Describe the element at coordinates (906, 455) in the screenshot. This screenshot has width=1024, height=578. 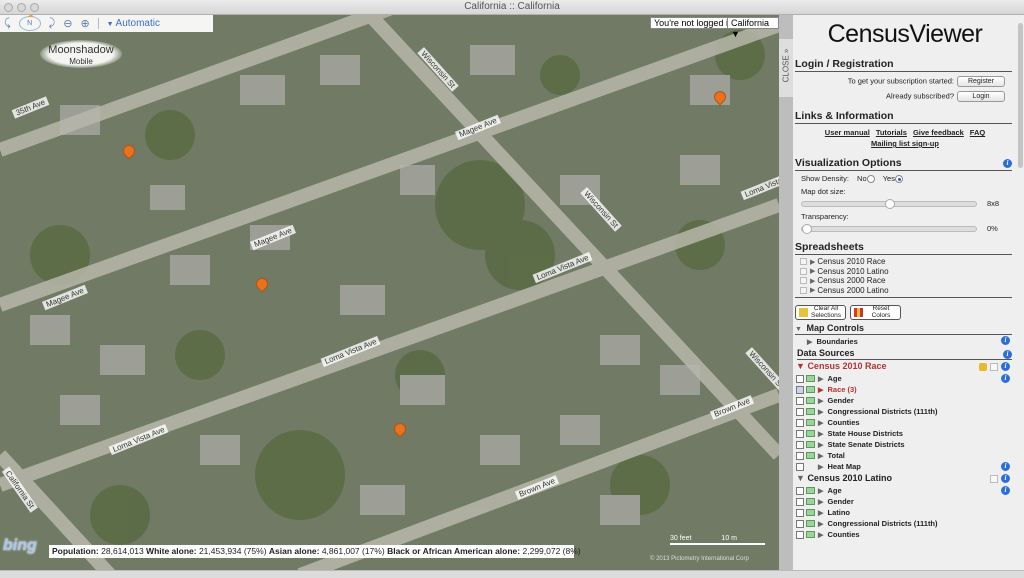
I see `data-source-item: ▶ Total` at that location.